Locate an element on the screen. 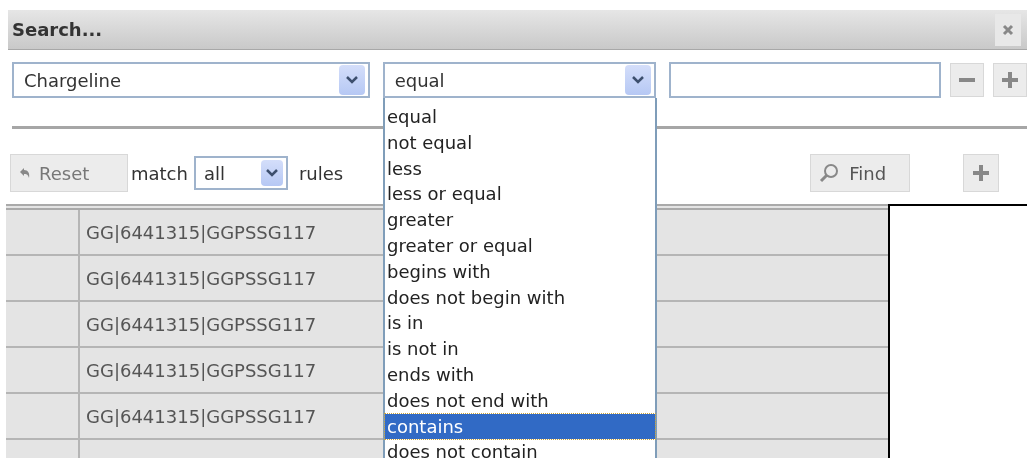 The width and height of the screenshot is (1027, 458). match-select: all is located at coordinates (240, 173).